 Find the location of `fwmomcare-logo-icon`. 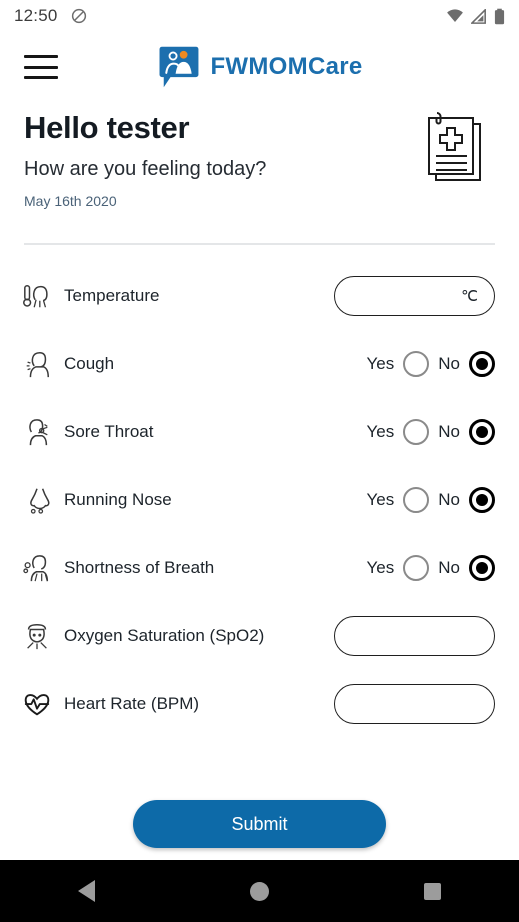

fwmomcare-logo-icon is located at coordinates (178, 67).